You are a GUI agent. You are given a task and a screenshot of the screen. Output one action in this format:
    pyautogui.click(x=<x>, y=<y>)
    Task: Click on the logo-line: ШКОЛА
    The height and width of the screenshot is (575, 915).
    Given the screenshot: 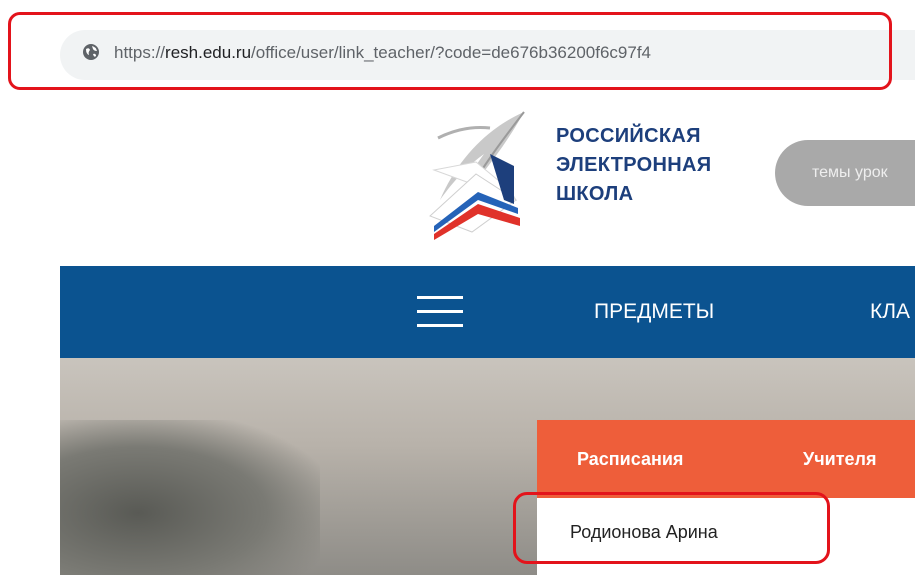 What is the action you would take?
    pyautogui.click(x=595, y=194)
    